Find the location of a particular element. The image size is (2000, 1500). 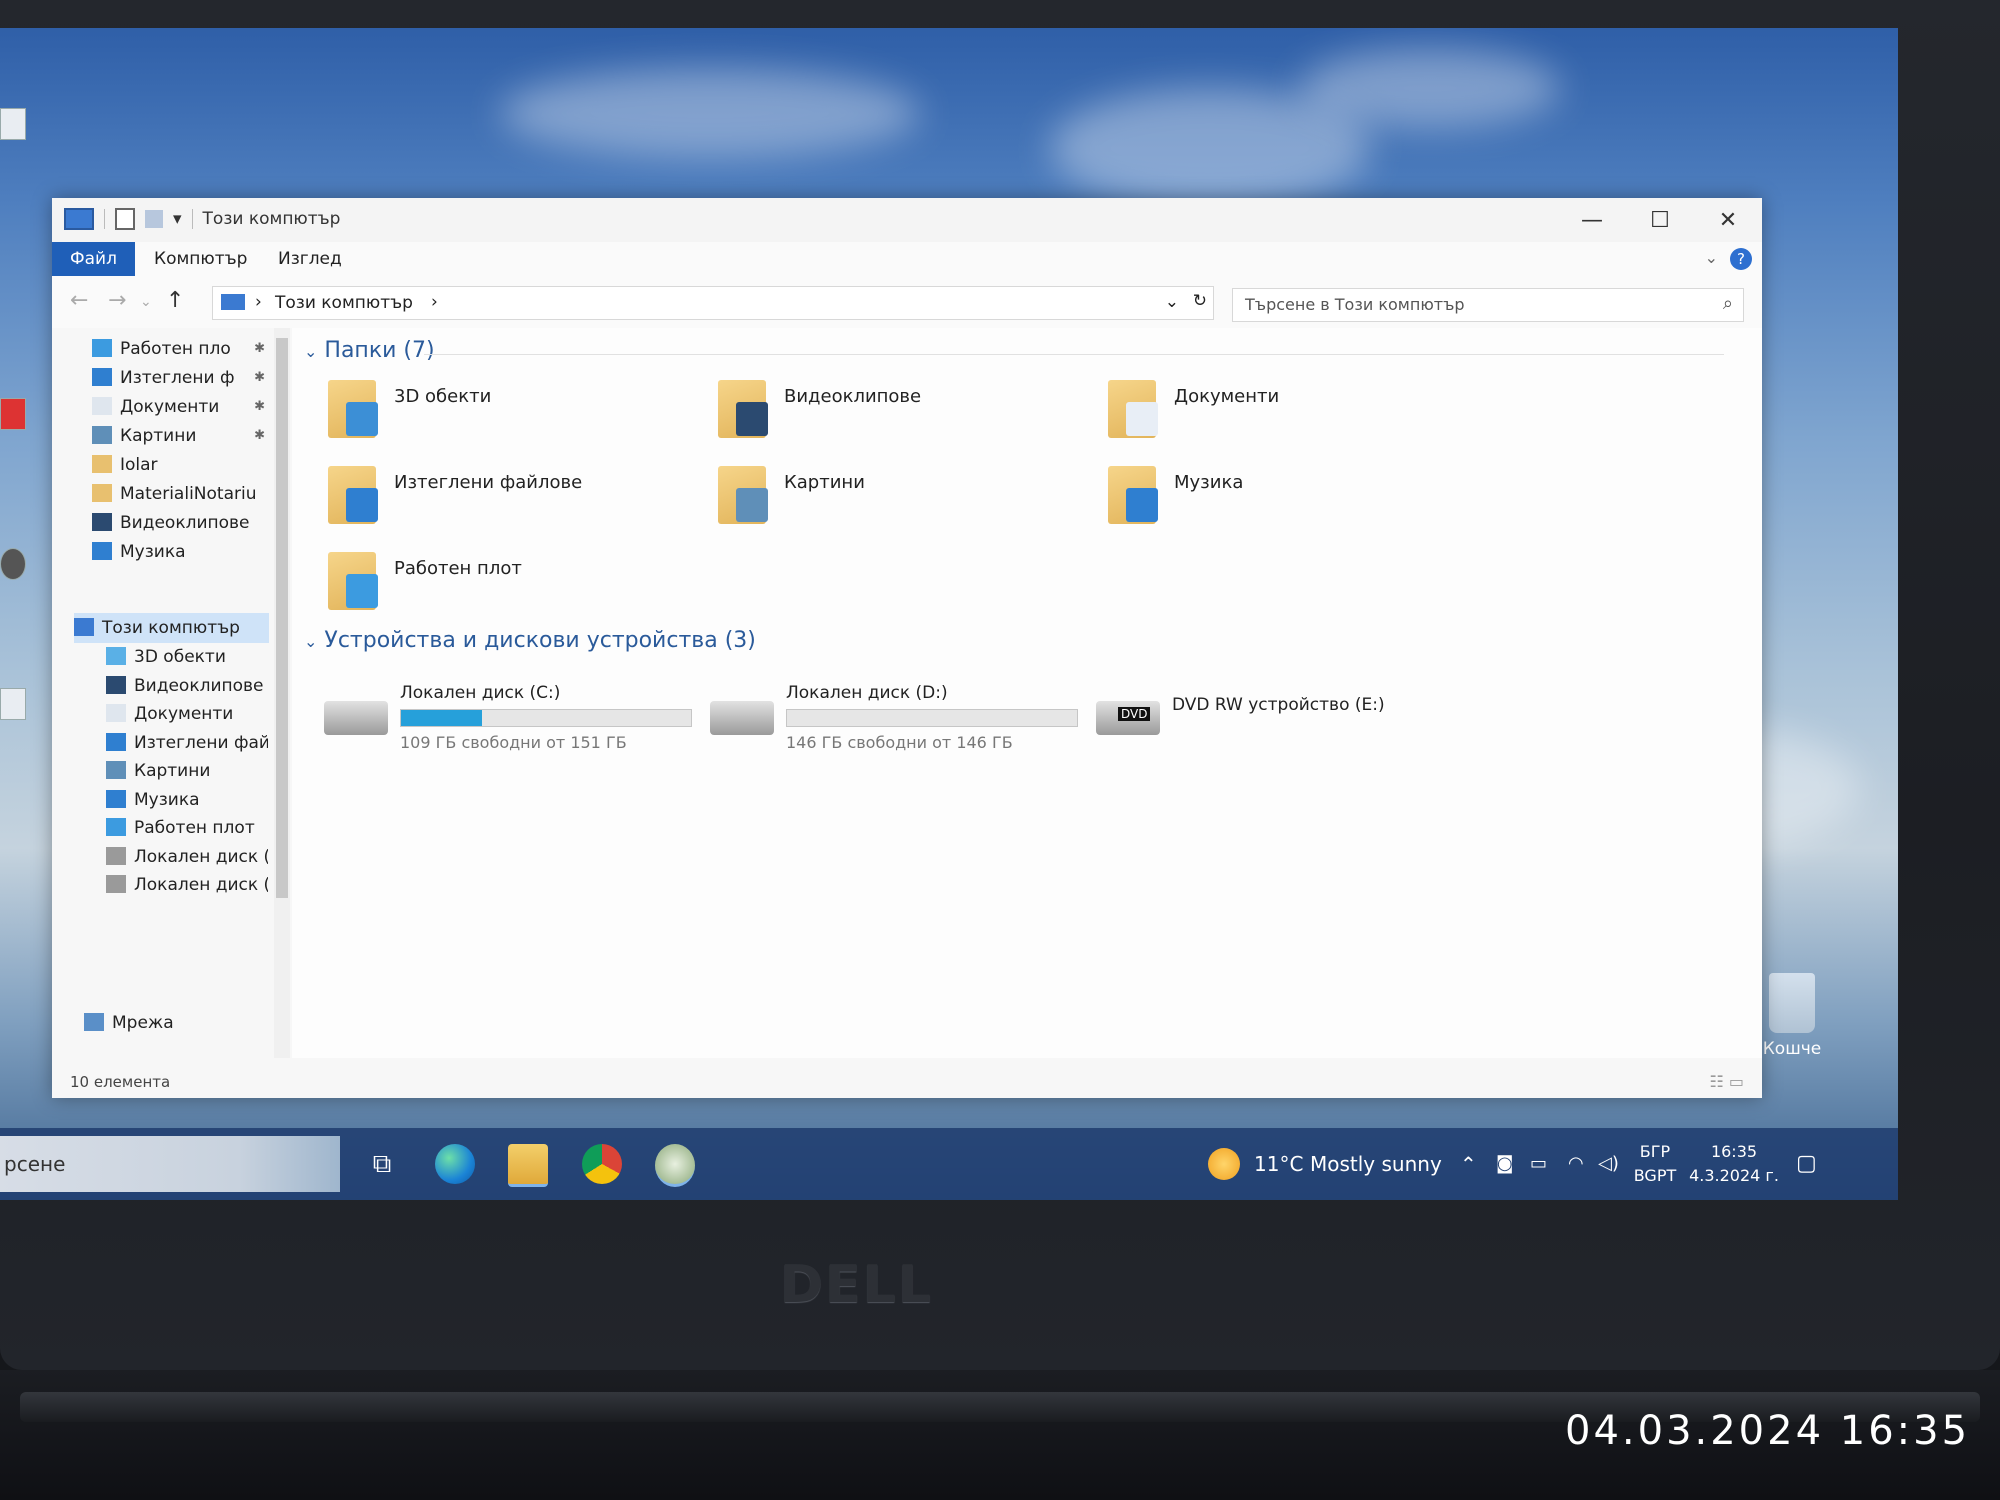

tab-computer: Компютър is located at coordinates (200, 259).